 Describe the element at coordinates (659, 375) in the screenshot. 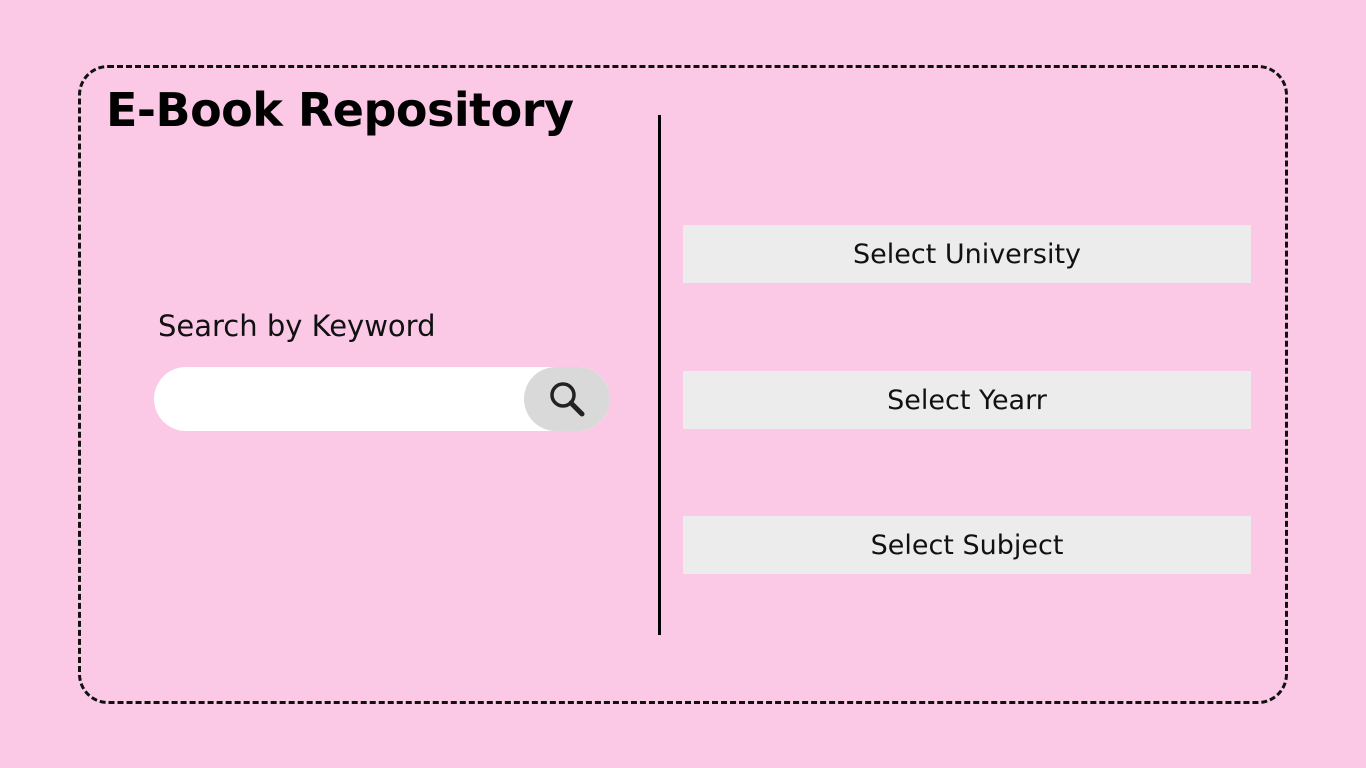

I see `vertical-divider` at that location.